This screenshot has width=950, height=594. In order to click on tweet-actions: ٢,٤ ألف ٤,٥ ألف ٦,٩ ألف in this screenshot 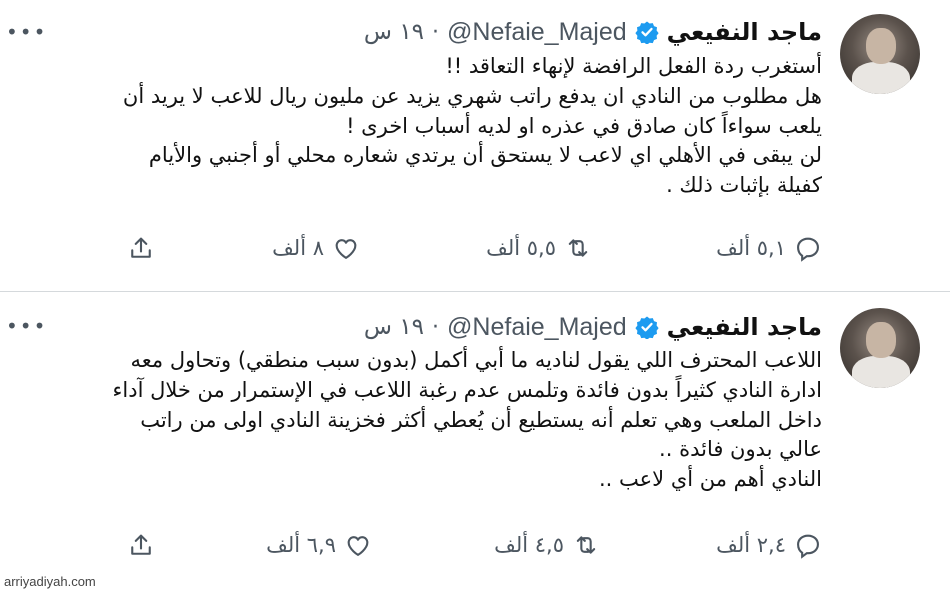, I will do `click(475, 549)`.